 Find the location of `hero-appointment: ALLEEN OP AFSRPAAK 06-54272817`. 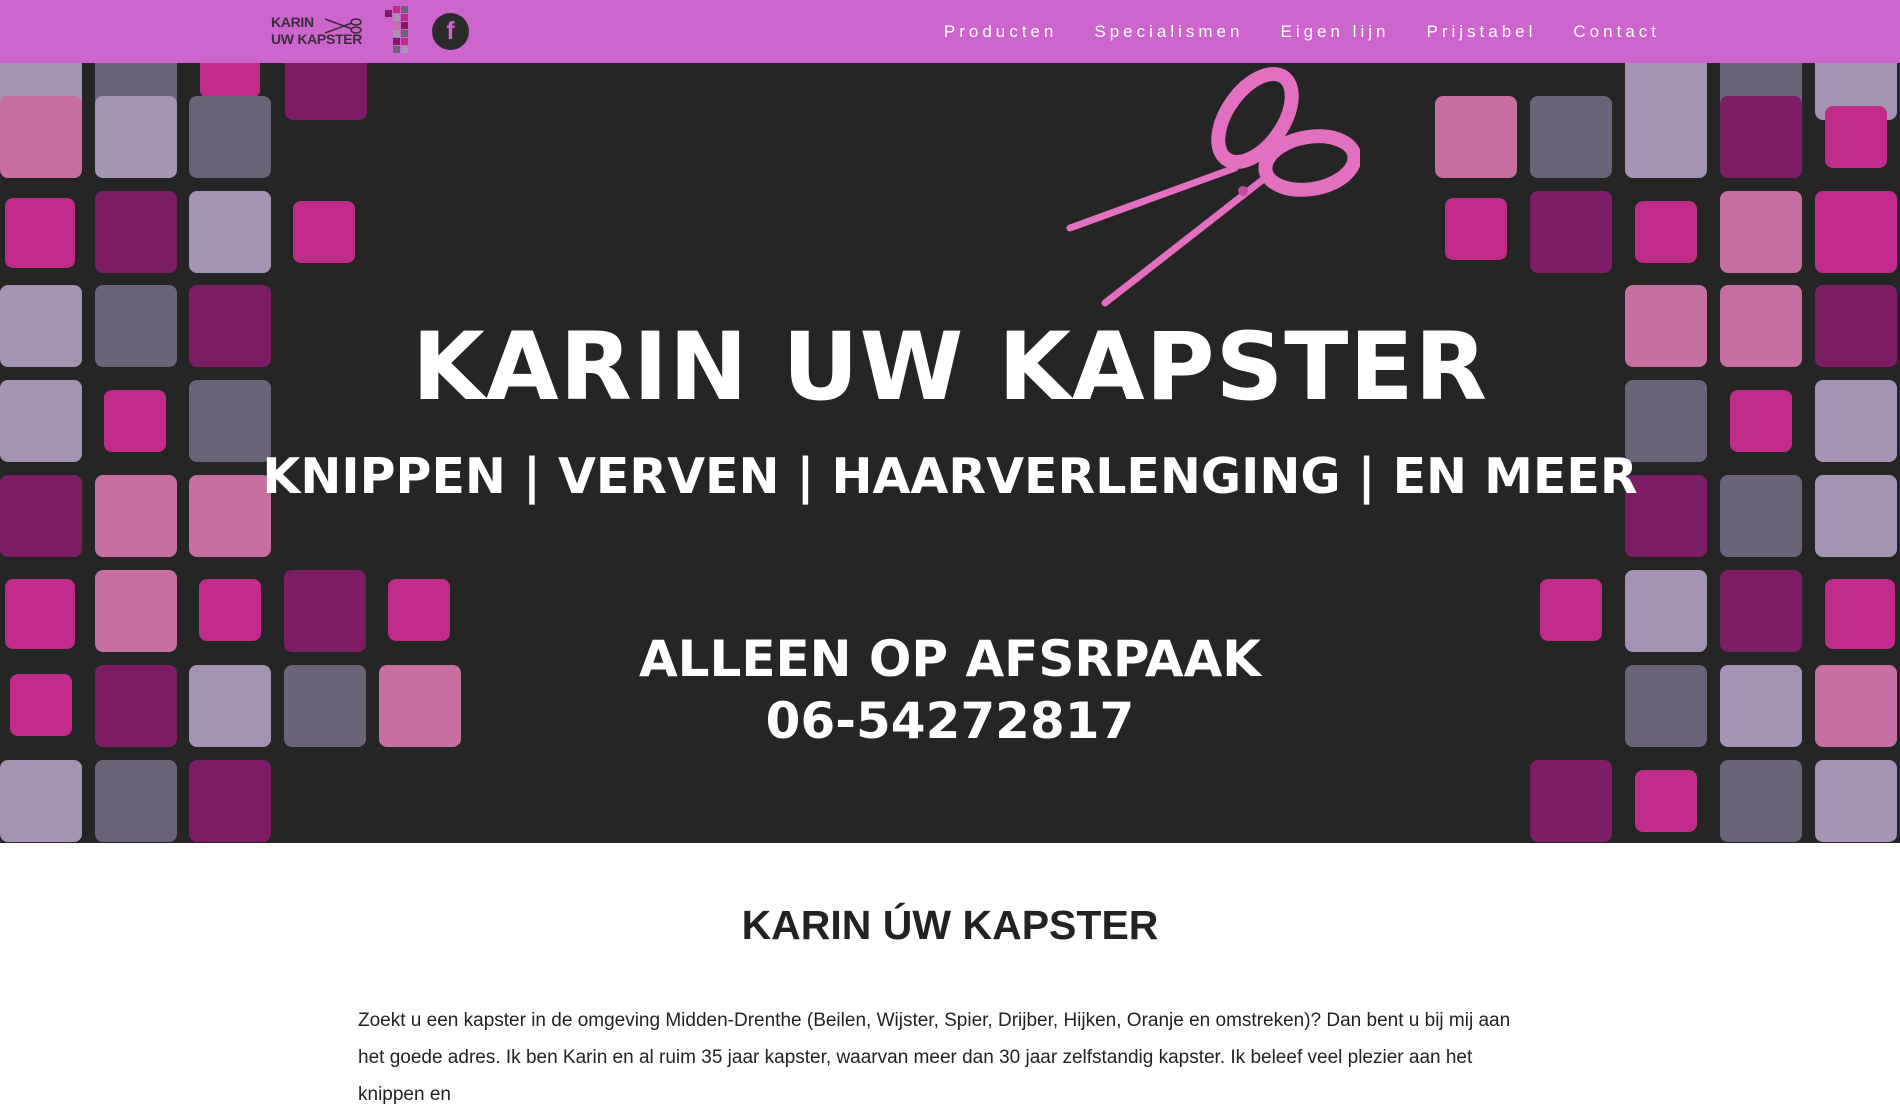

hero-appointment: ALLEEN OP AFSRPAAK 06-54272817 is located at coordinates (950, 690).